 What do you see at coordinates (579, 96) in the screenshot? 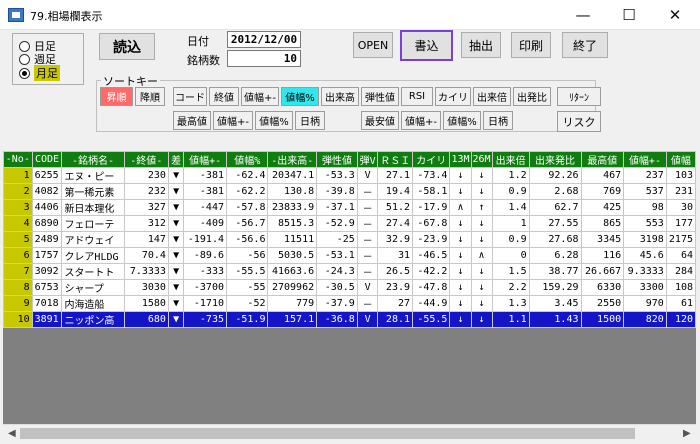
I see `sortkey-return: ﾘﾀｰﾝ` at bounding box center [579, 96].